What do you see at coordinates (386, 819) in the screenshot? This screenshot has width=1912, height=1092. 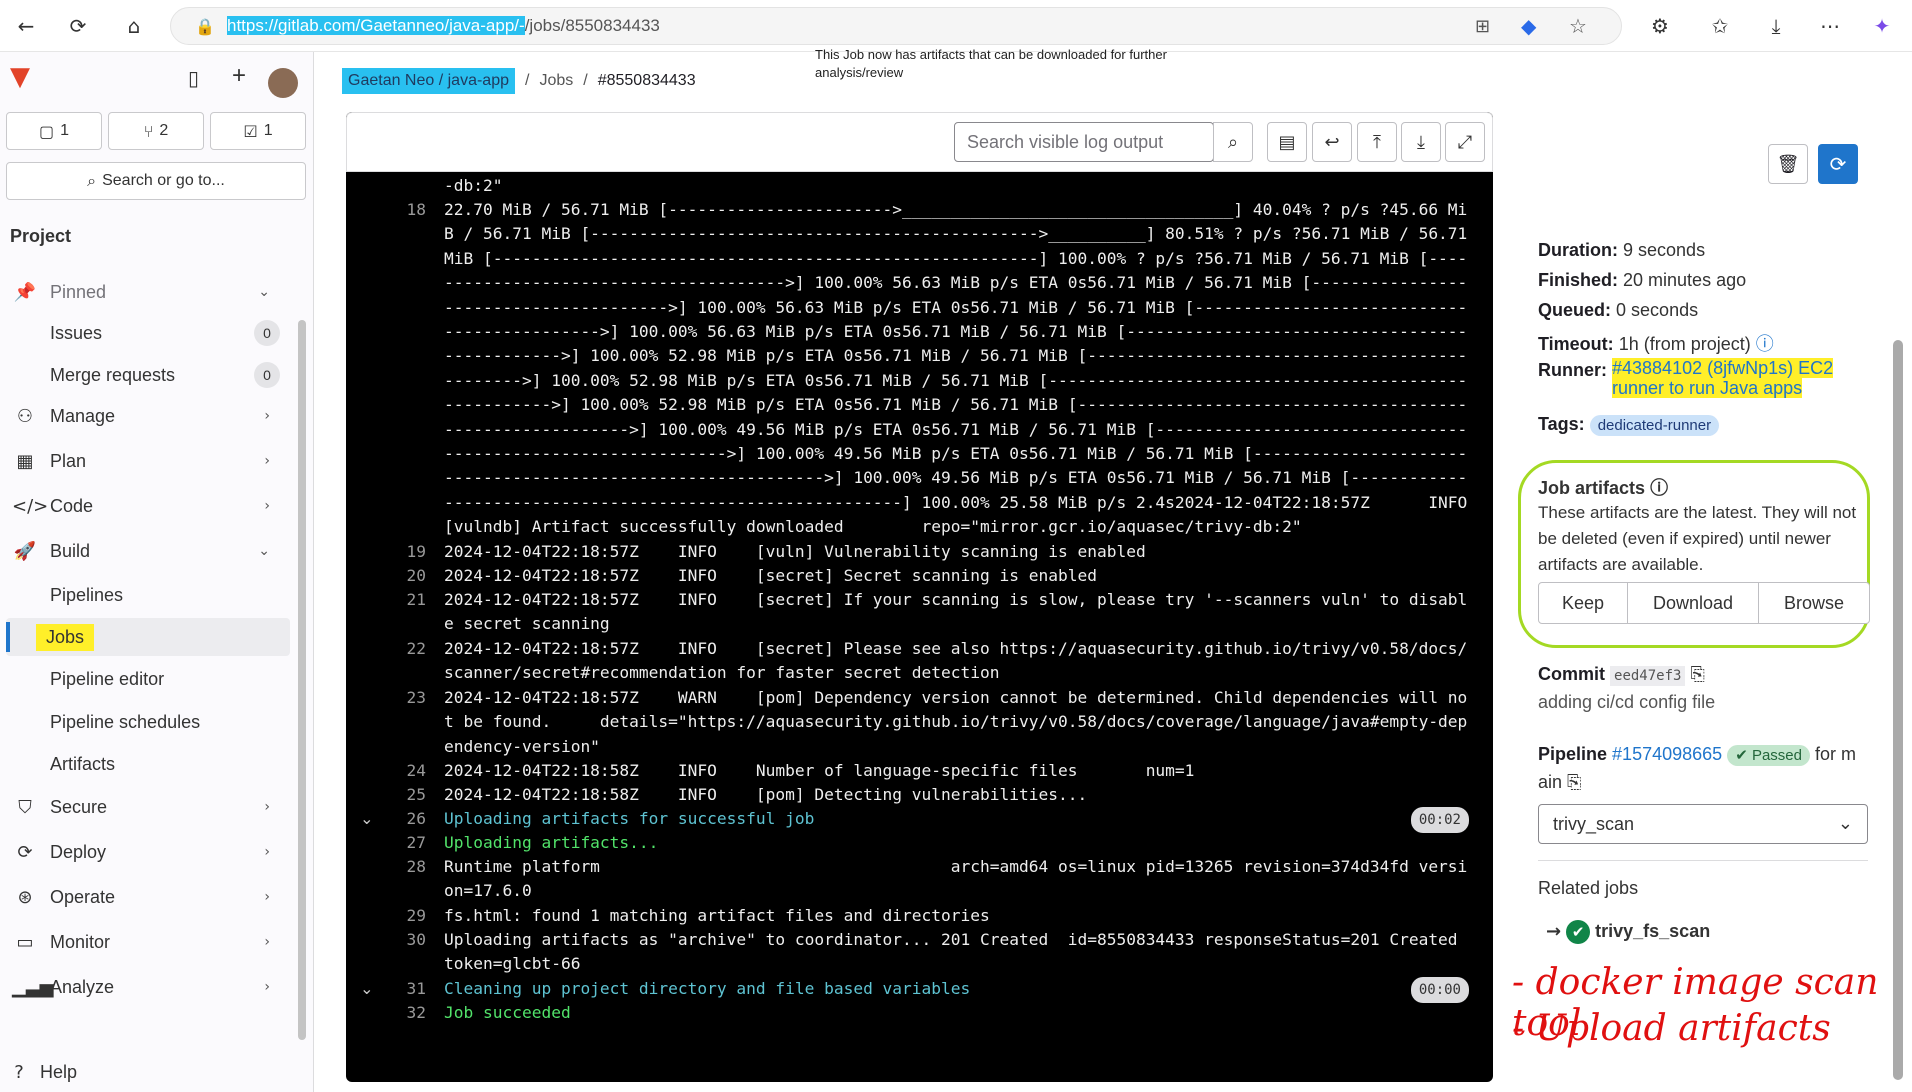 I see `line-number: 26` at bounding box center [386, 819].